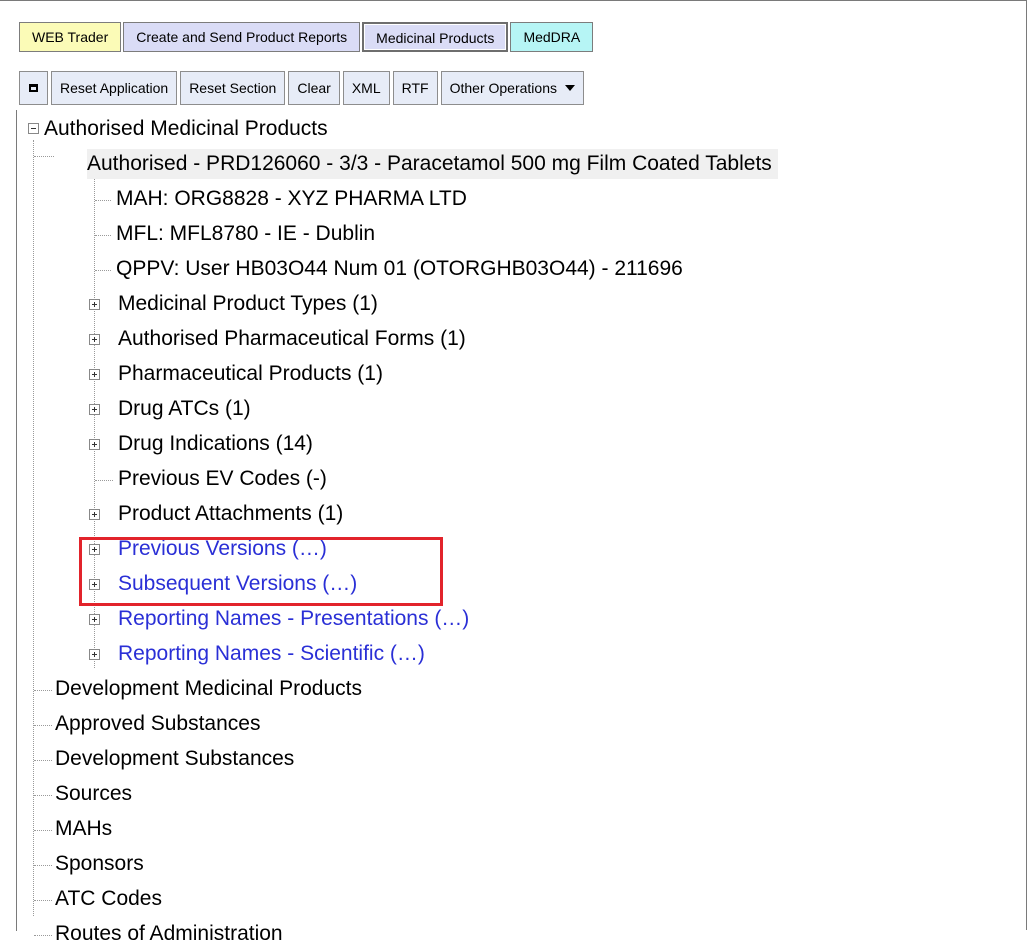  Describe the element at coordinates (174, 759) in the screenshot. I see `tree-node-development-substances: Development Substances` at that location.